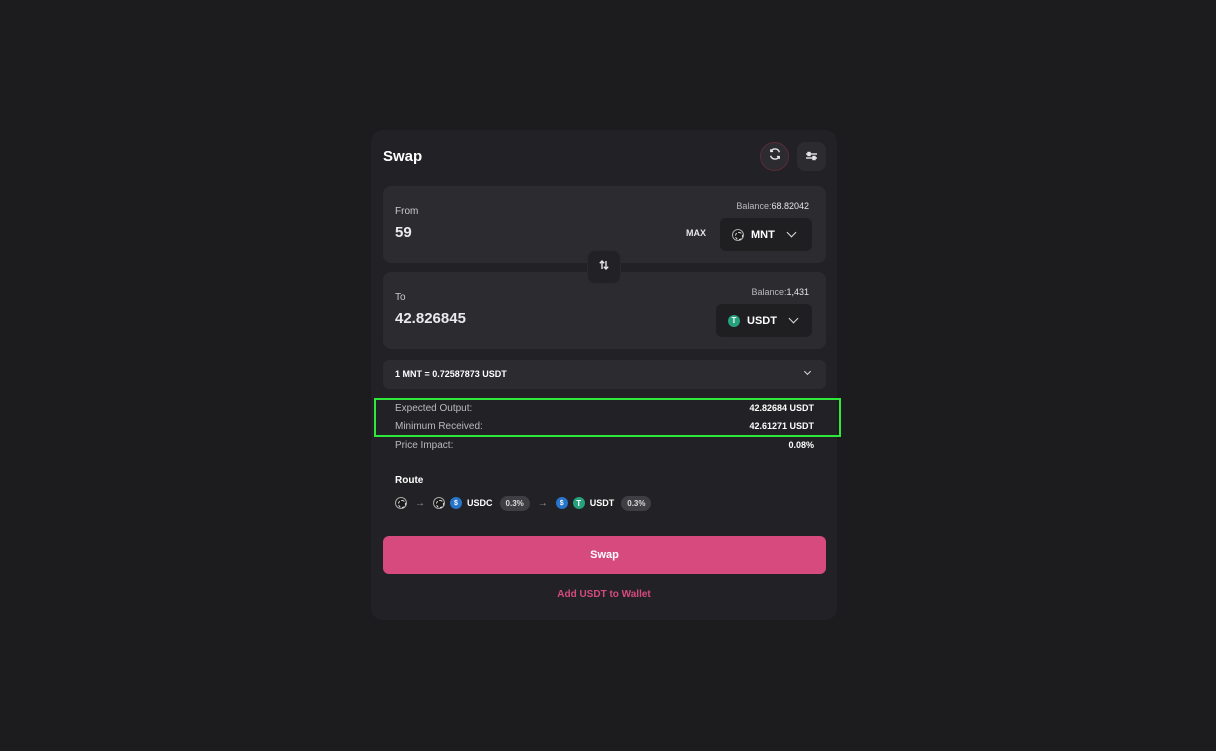  What do you see at coordinates (407, 211) in the screenshot?
I see `from-label: From` at bounding box center [407, 211].